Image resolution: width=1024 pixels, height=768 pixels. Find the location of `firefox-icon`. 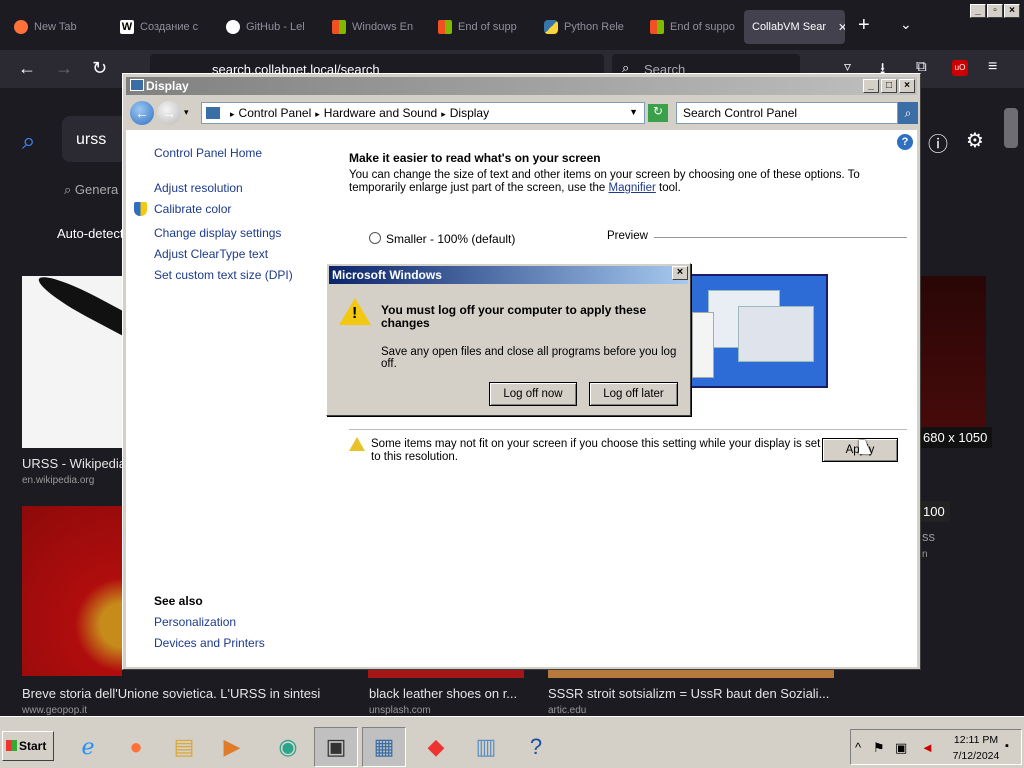

firefox-icon is located at coordinates (21, 27).